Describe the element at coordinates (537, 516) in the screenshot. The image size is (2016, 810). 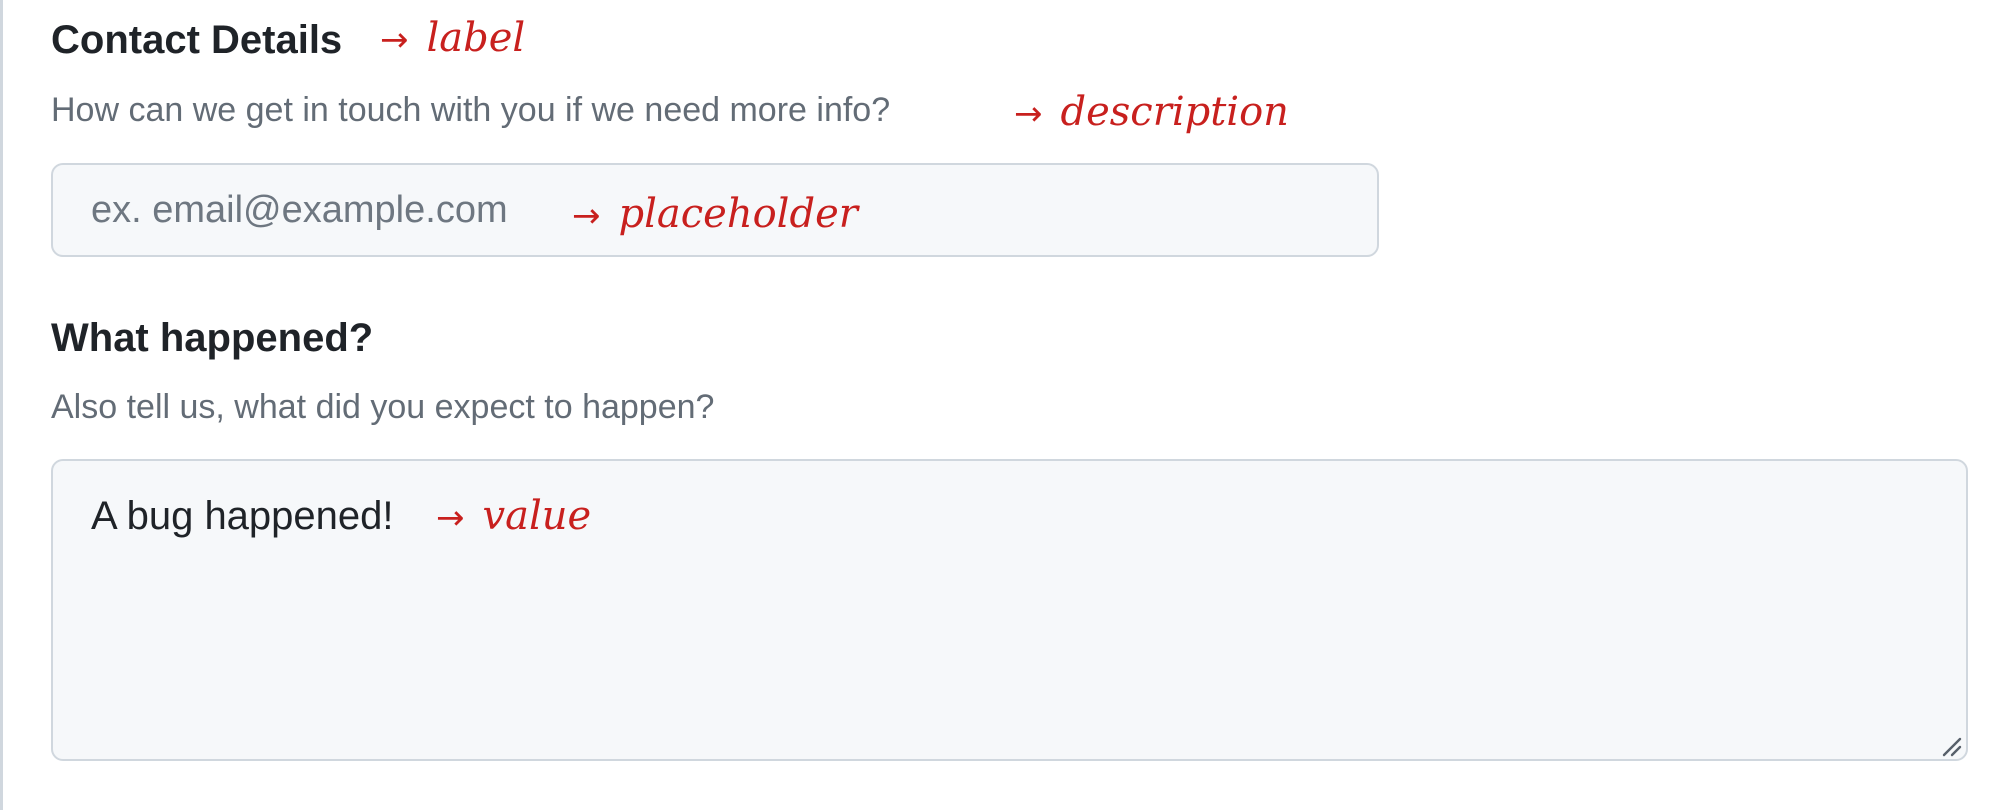
I see `annotation-value-text: value` at that location.